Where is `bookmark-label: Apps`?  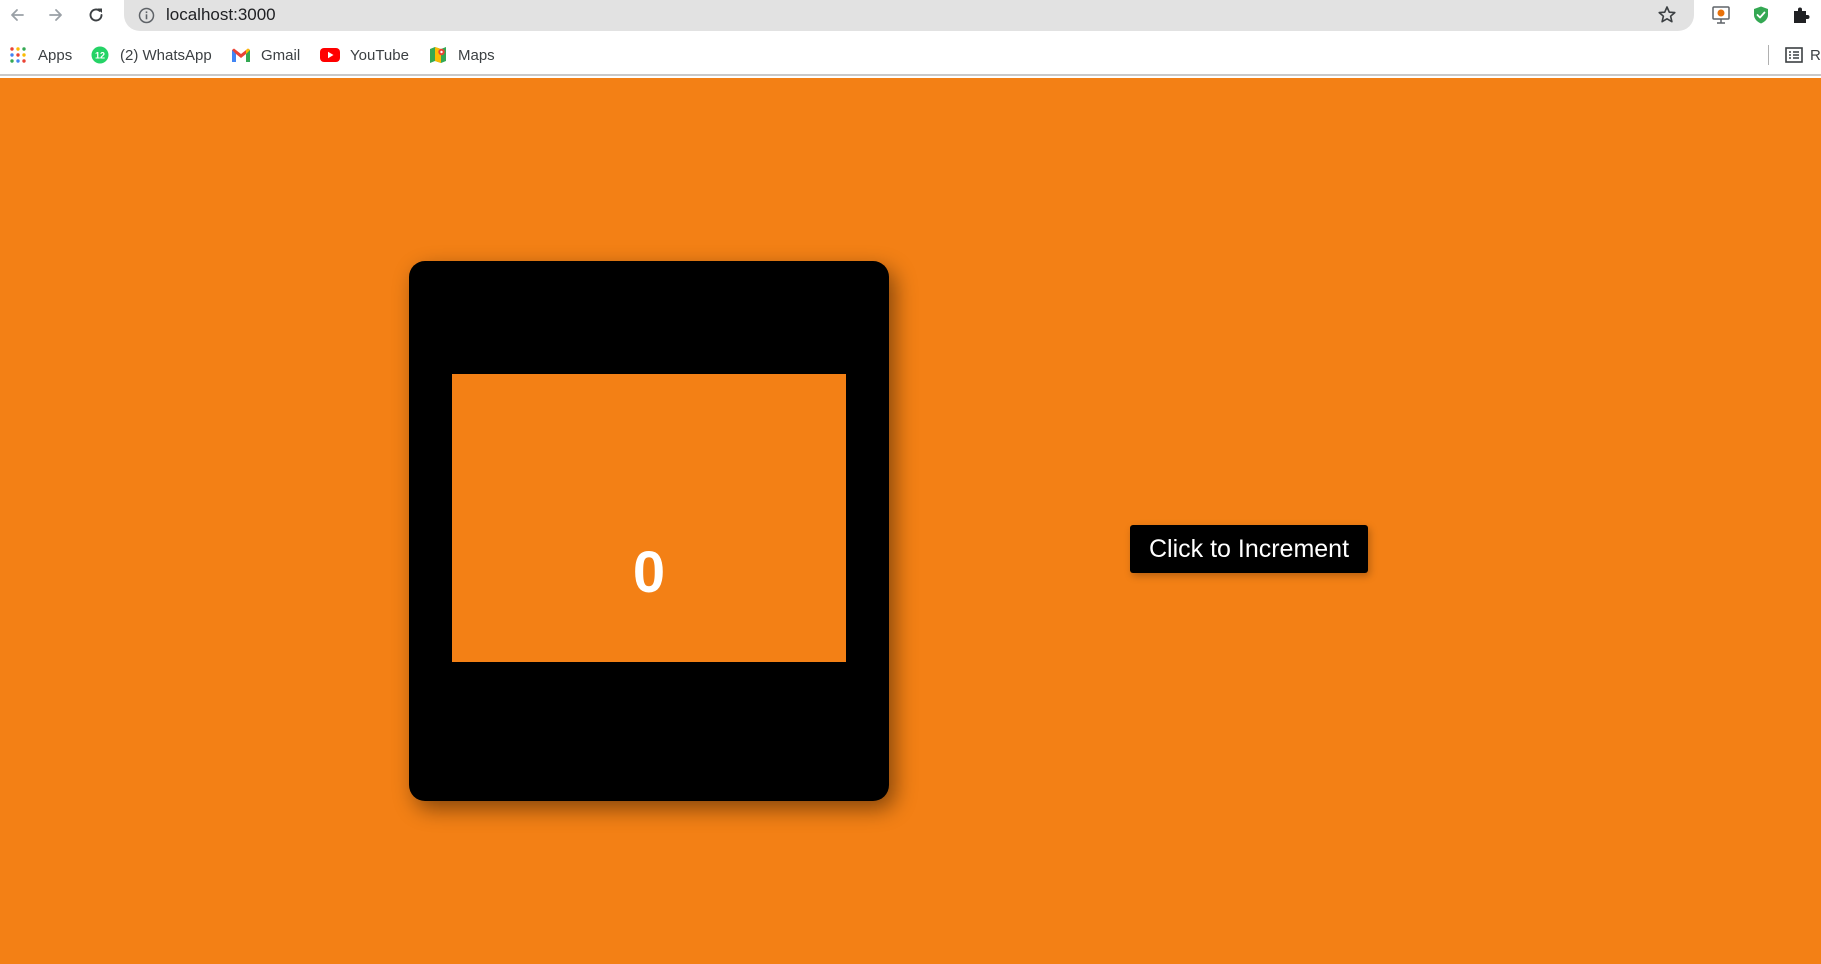 bookmark-label: Apps is located at coordinates (55, 55).